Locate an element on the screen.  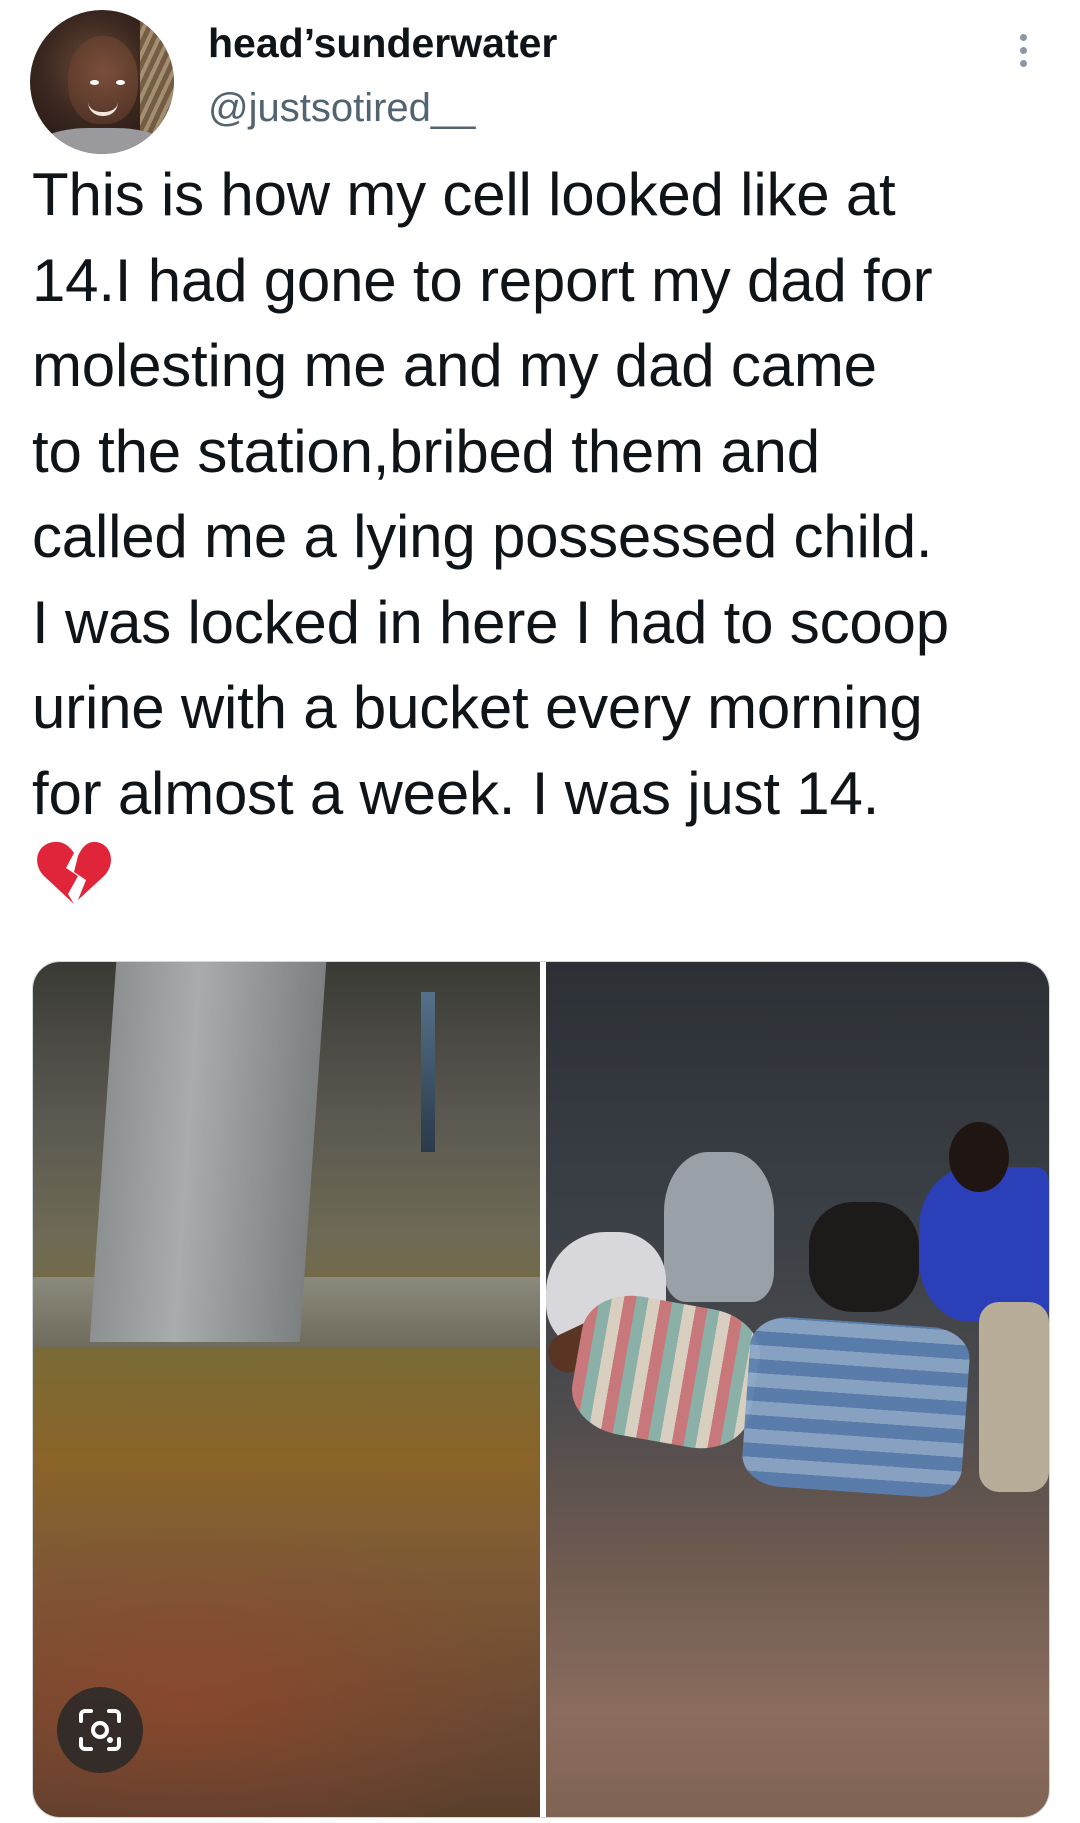
more-options-icon is located at coordinates (1023, 53).